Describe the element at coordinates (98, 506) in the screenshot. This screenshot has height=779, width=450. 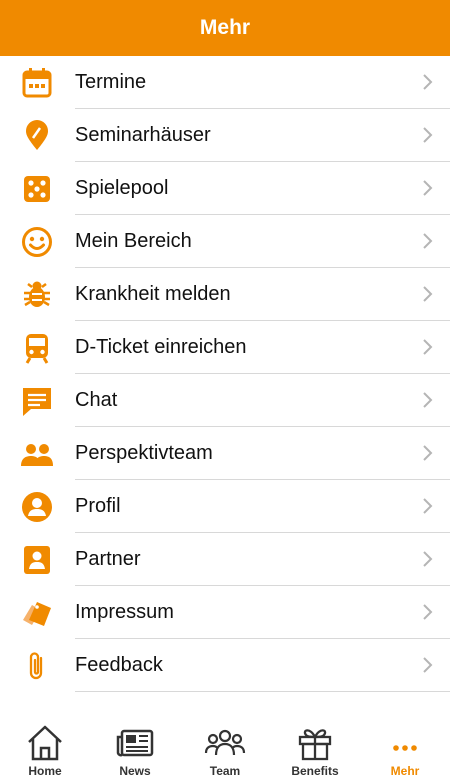
I see `menu-item-label: Profil` at that location.